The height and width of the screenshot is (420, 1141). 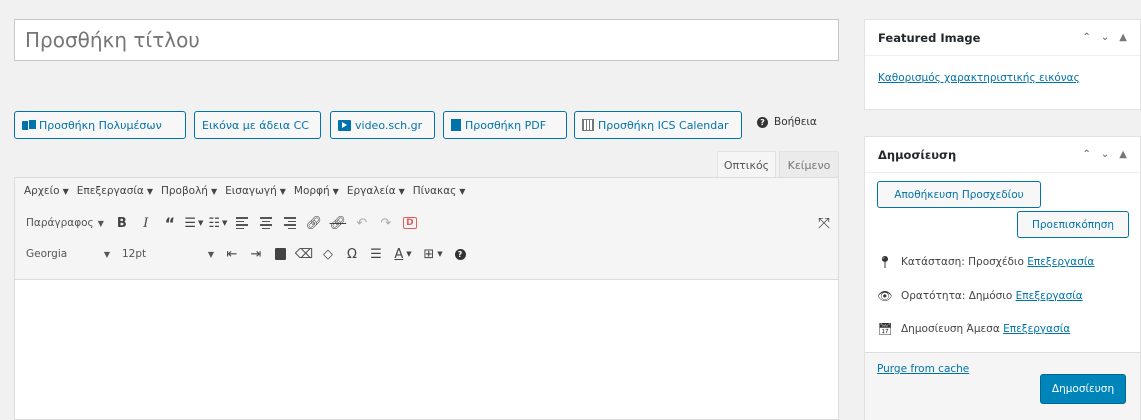 I want to click on link-icon: 🔗︎, so click(x=314, y=223).